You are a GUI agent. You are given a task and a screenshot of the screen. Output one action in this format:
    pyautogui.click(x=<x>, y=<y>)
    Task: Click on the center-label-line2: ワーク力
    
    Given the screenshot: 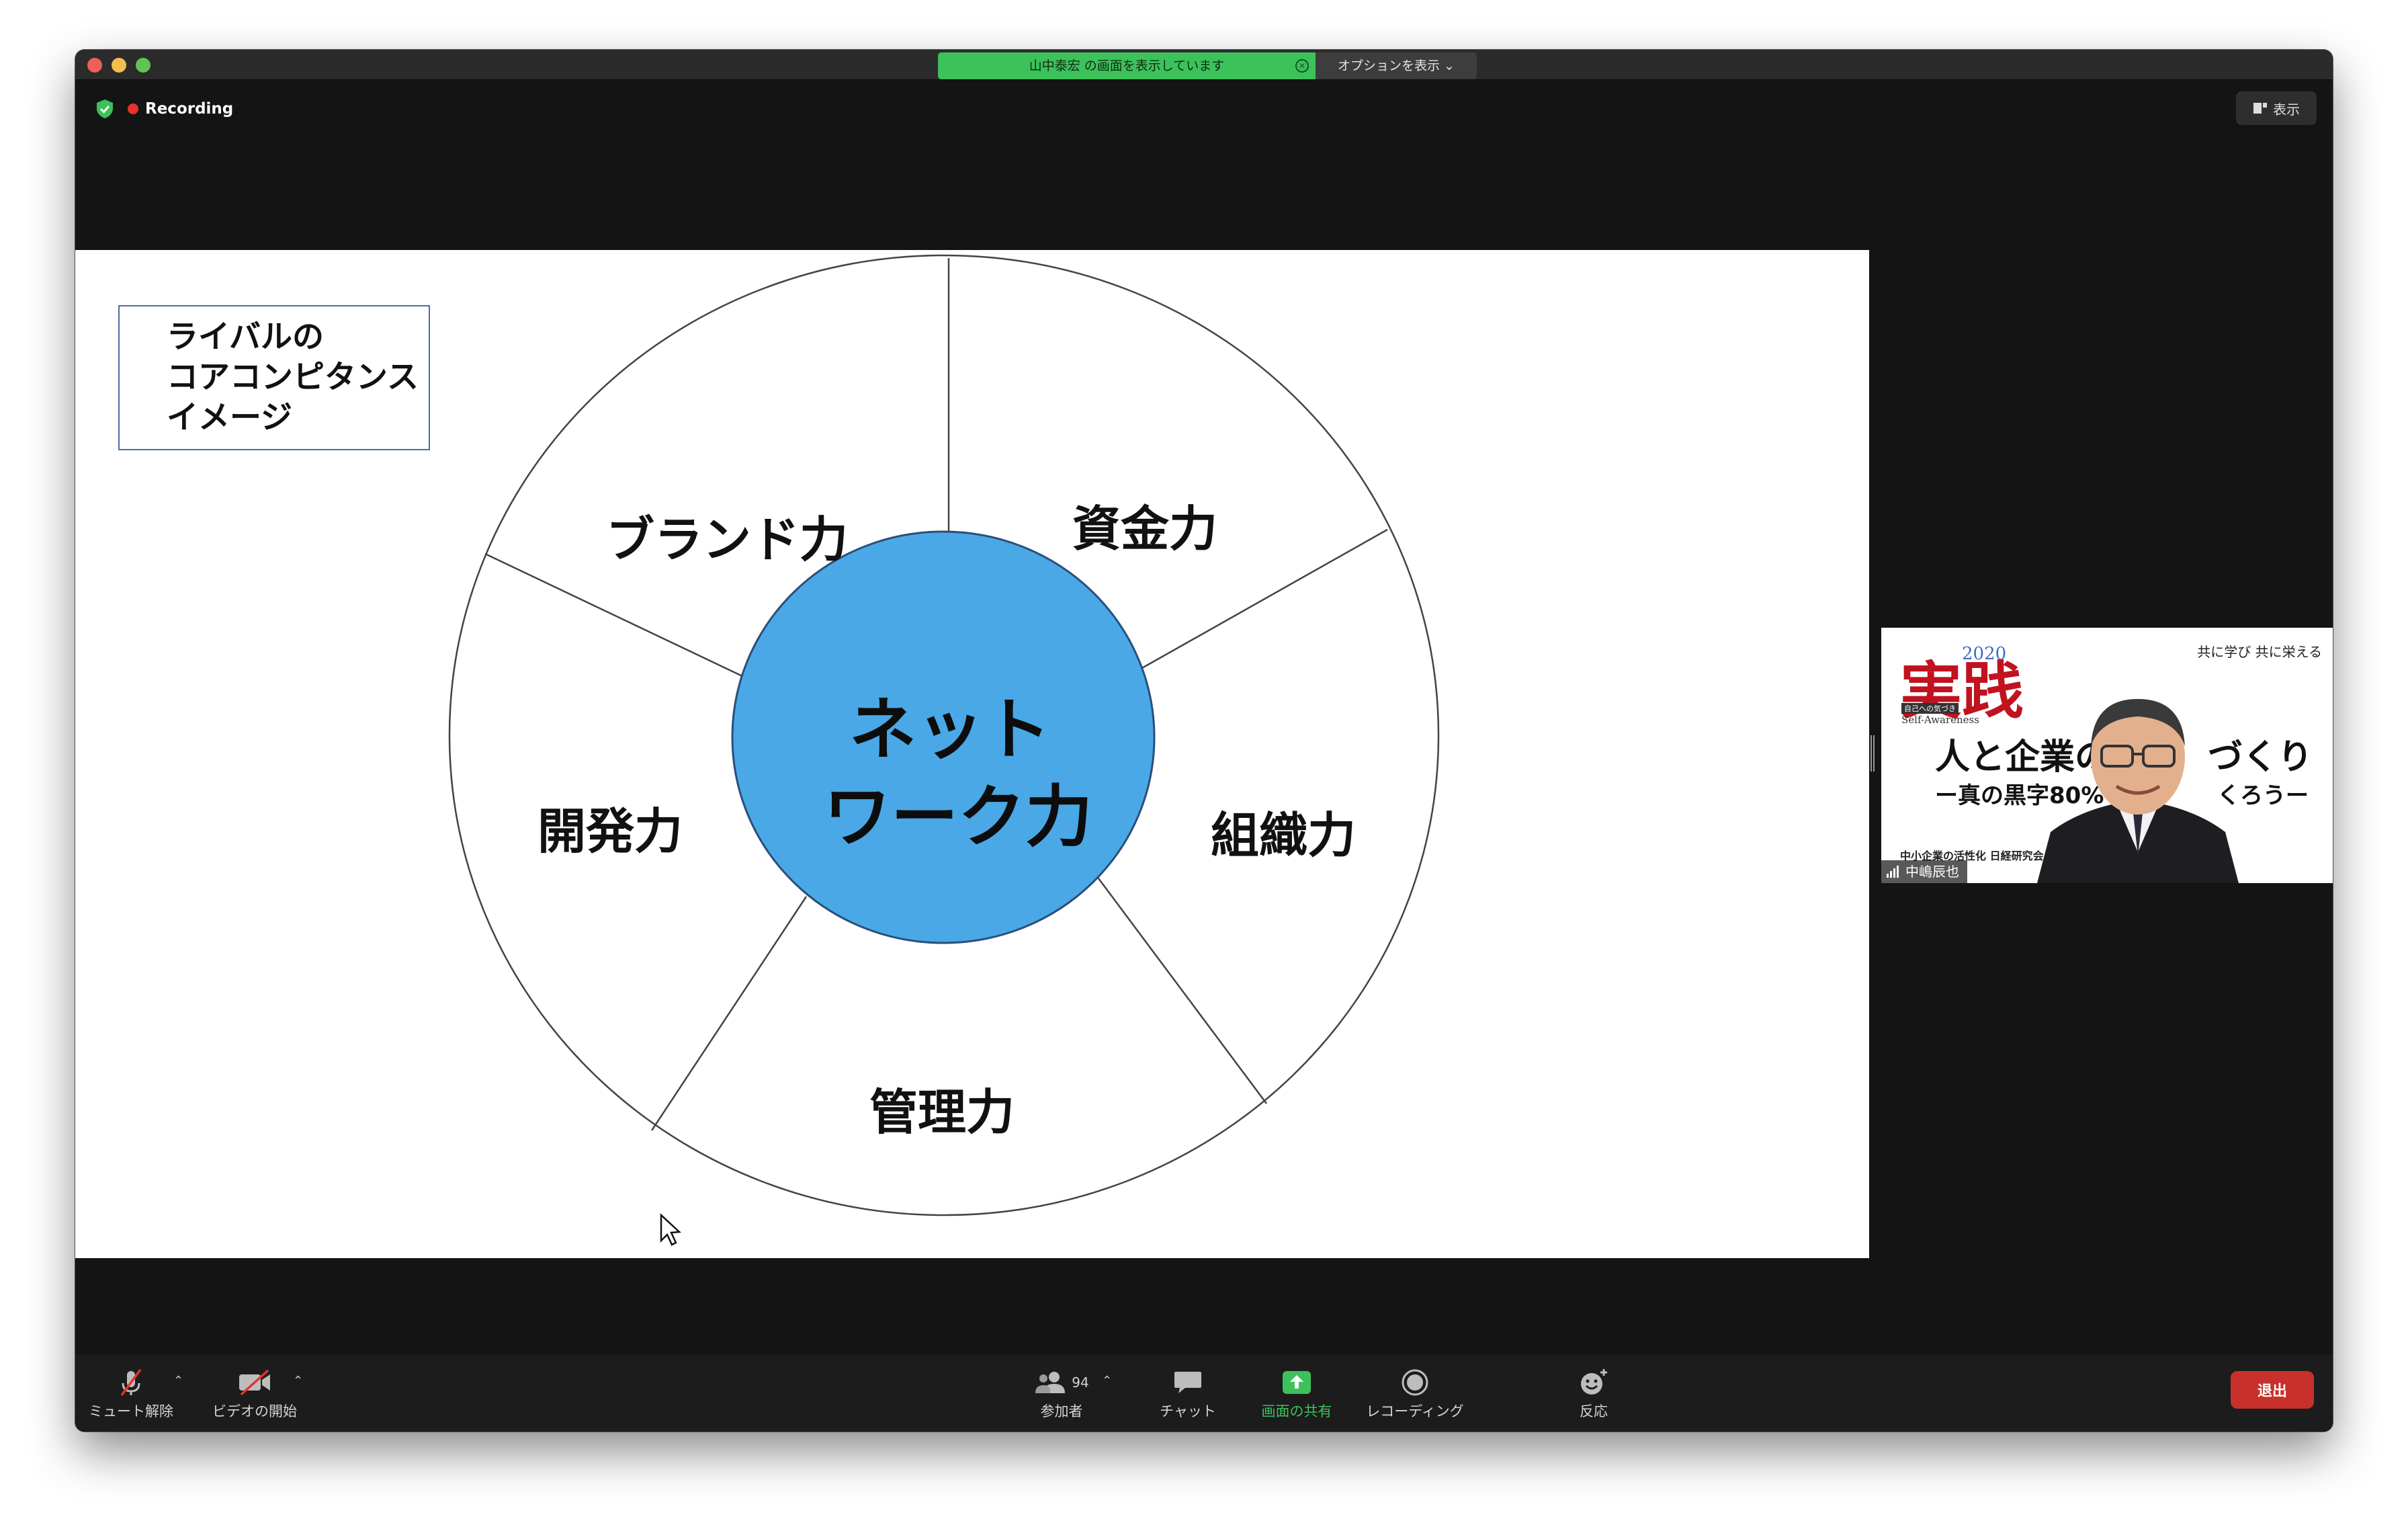 What is the action you would take?
    pyautogui.click(x=958, y=817)
    